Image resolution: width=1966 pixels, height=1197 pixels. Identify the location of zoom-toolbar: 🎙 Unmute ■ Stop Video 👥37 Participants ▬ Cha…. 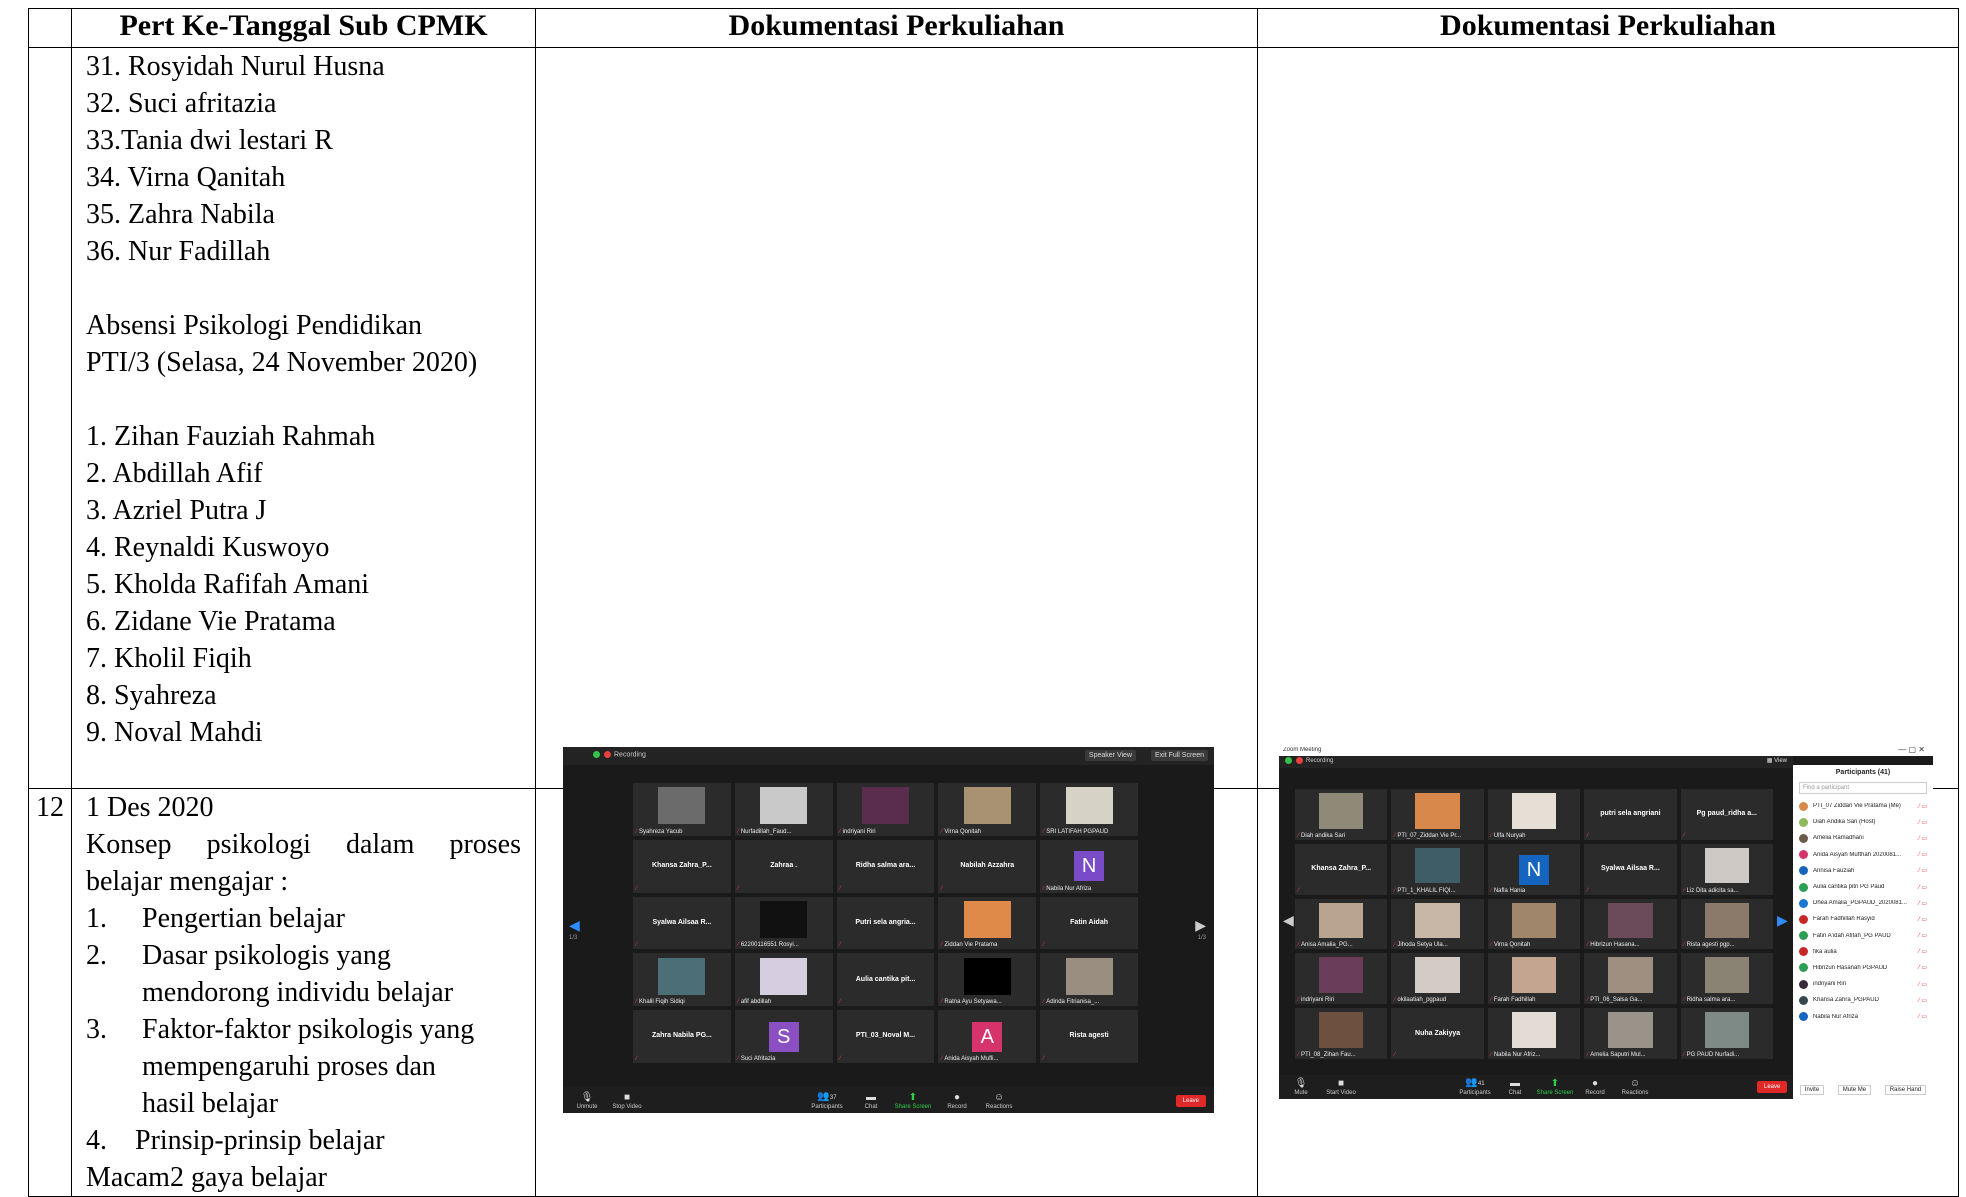
(888, 1100).